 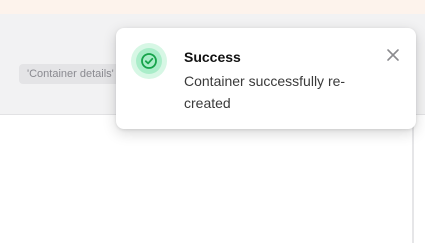 I want to click on check-circle-icon, so click(x=149, y=61).